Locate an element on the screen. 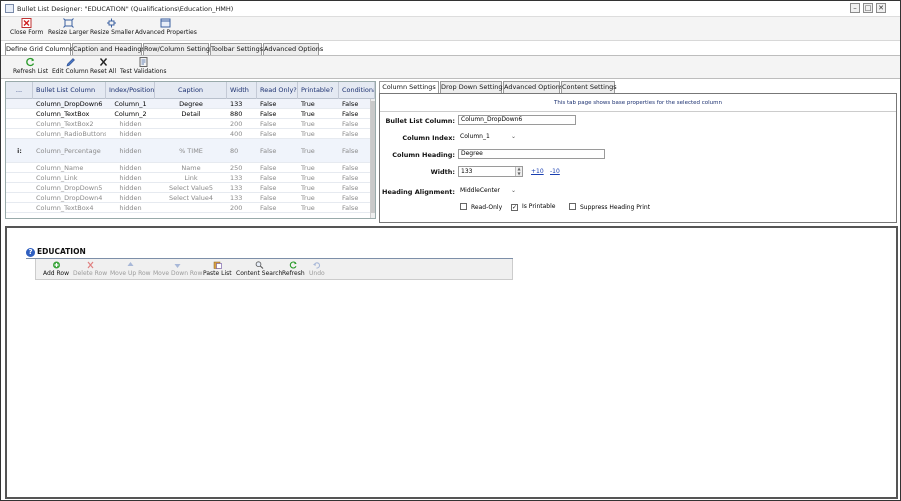 Image resolution: width=901 pixels, height=501 pixels. refresh-list-label: Refresh List is located at coordinates (31, 71).